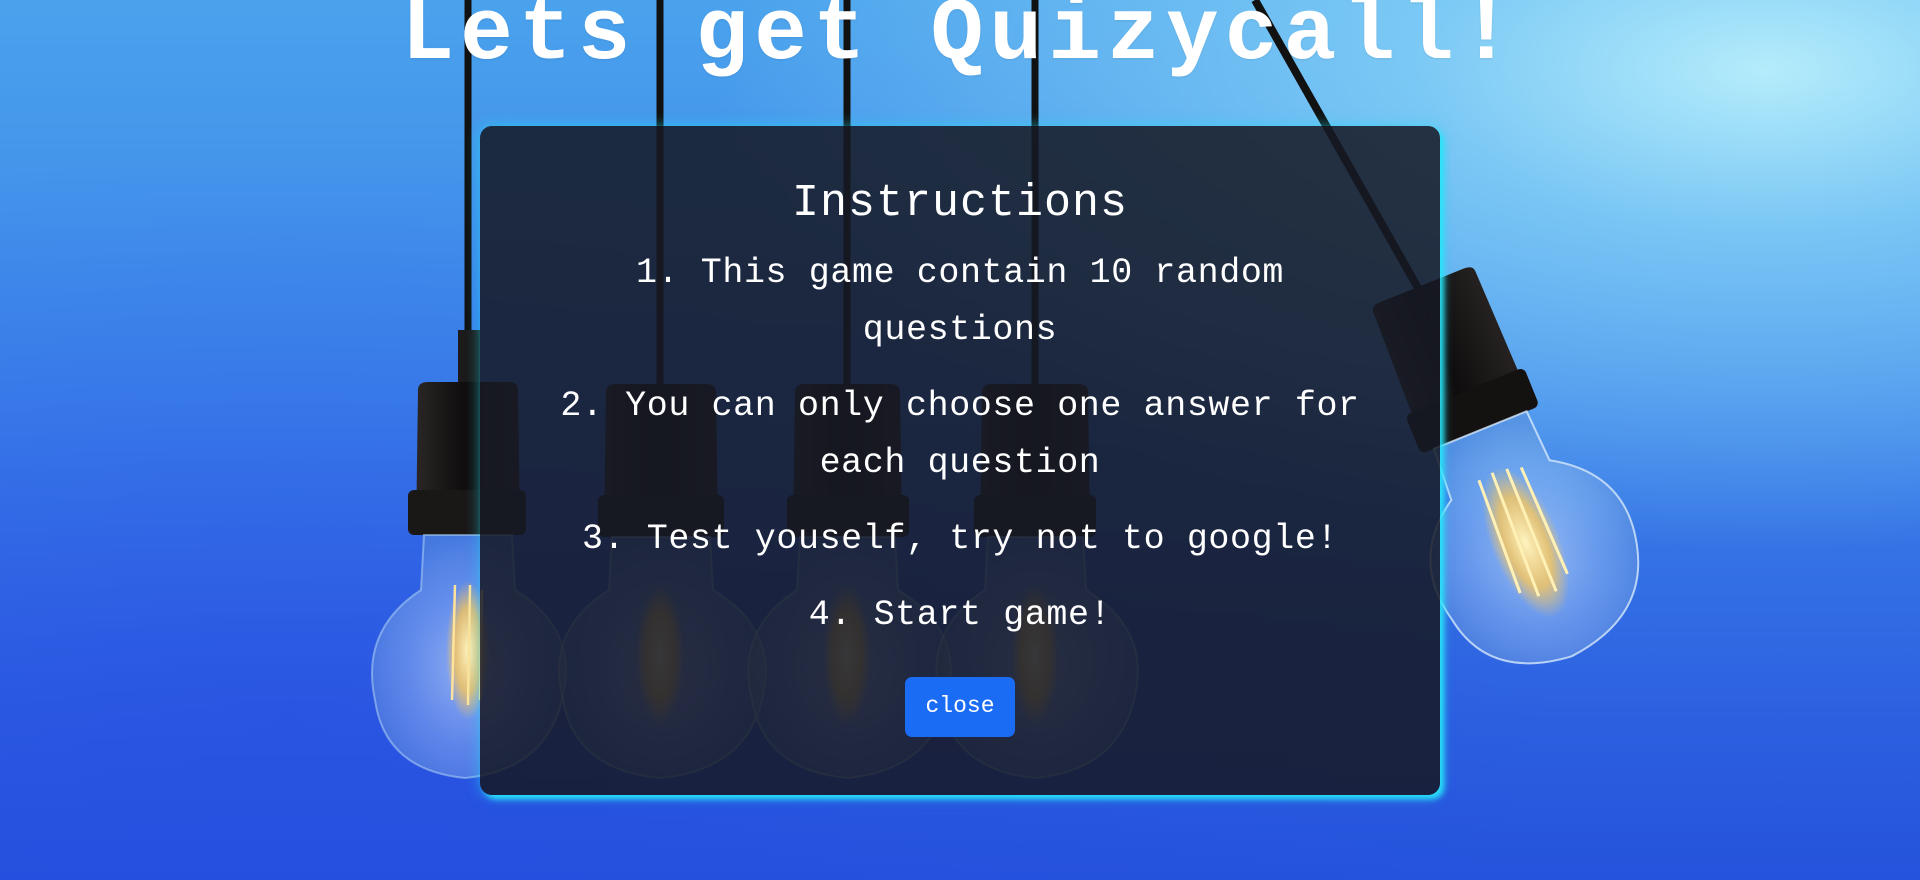 This screenshot has height=880, width=1920. I want to click on modal-heading: Instructions, so click(960, 203).